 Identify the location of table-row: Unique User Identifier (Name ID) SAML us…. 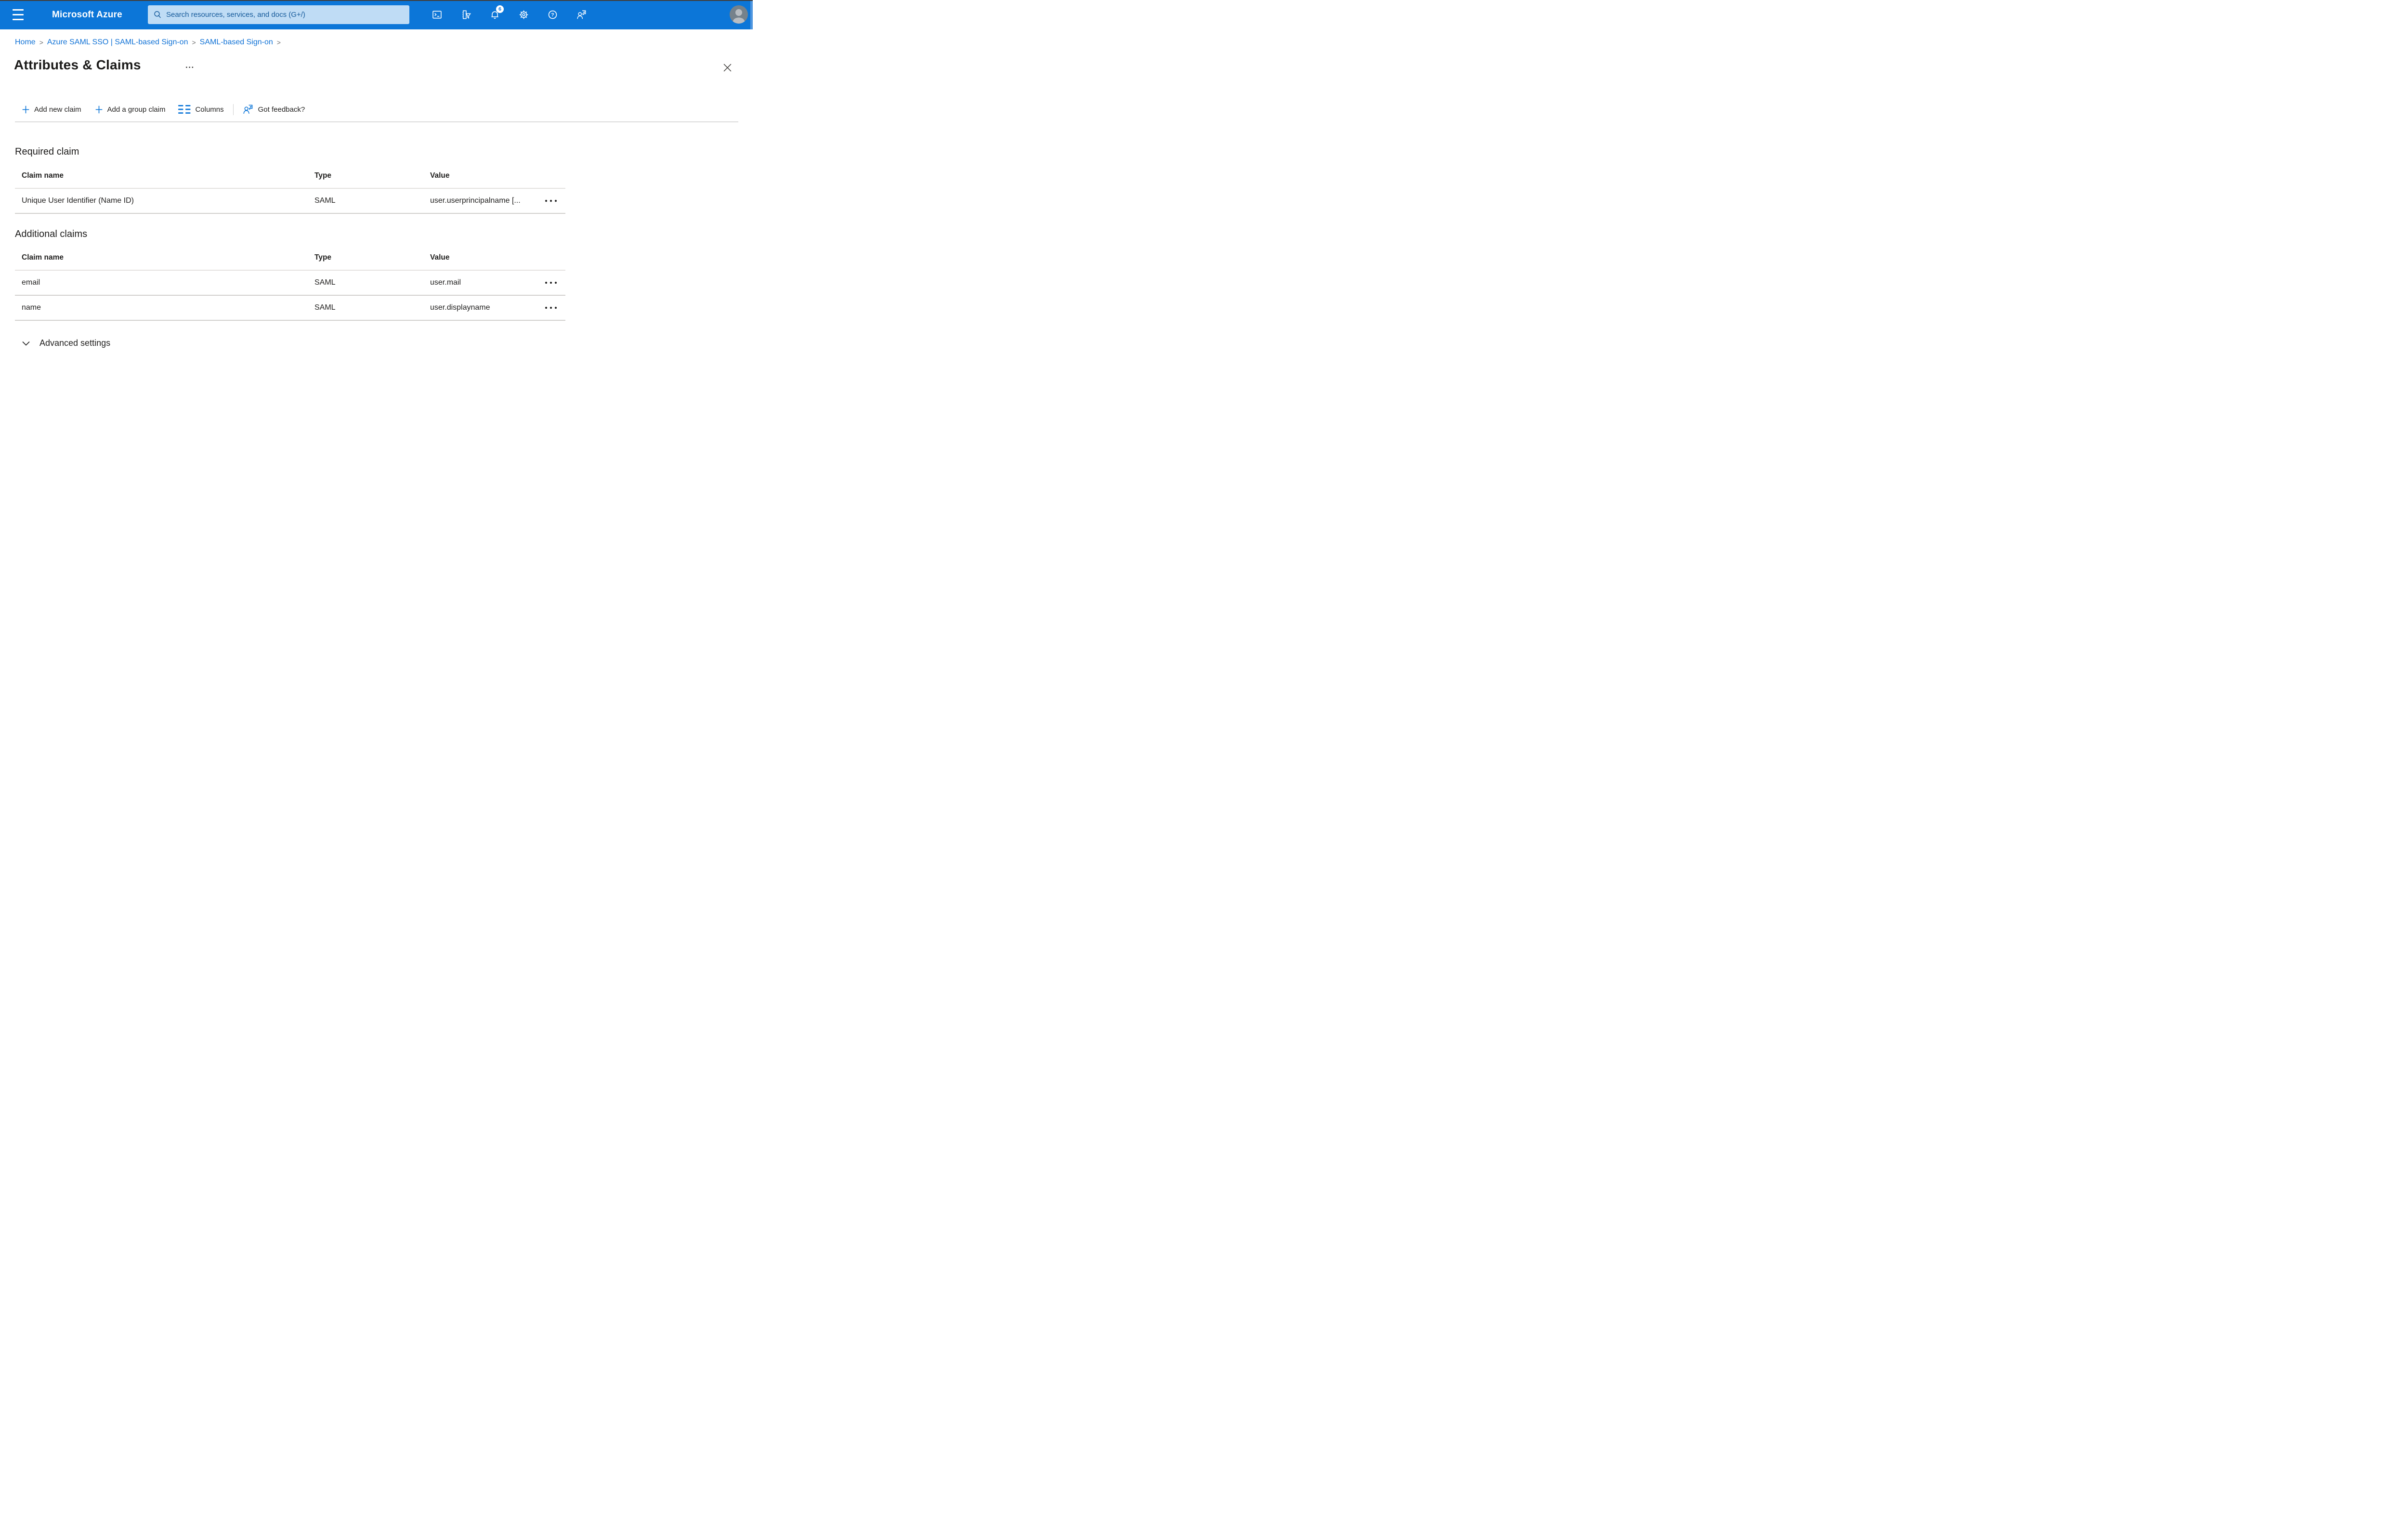
(290, 201).